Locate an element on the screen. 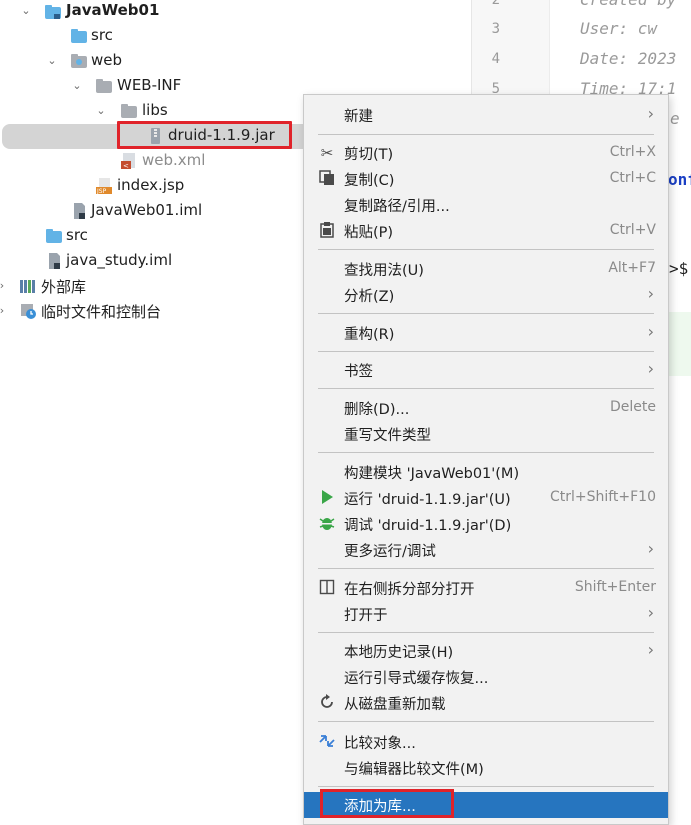 This screenshot has width=691, height=825. code-line: User: cw is located at coordinates (619, 28).